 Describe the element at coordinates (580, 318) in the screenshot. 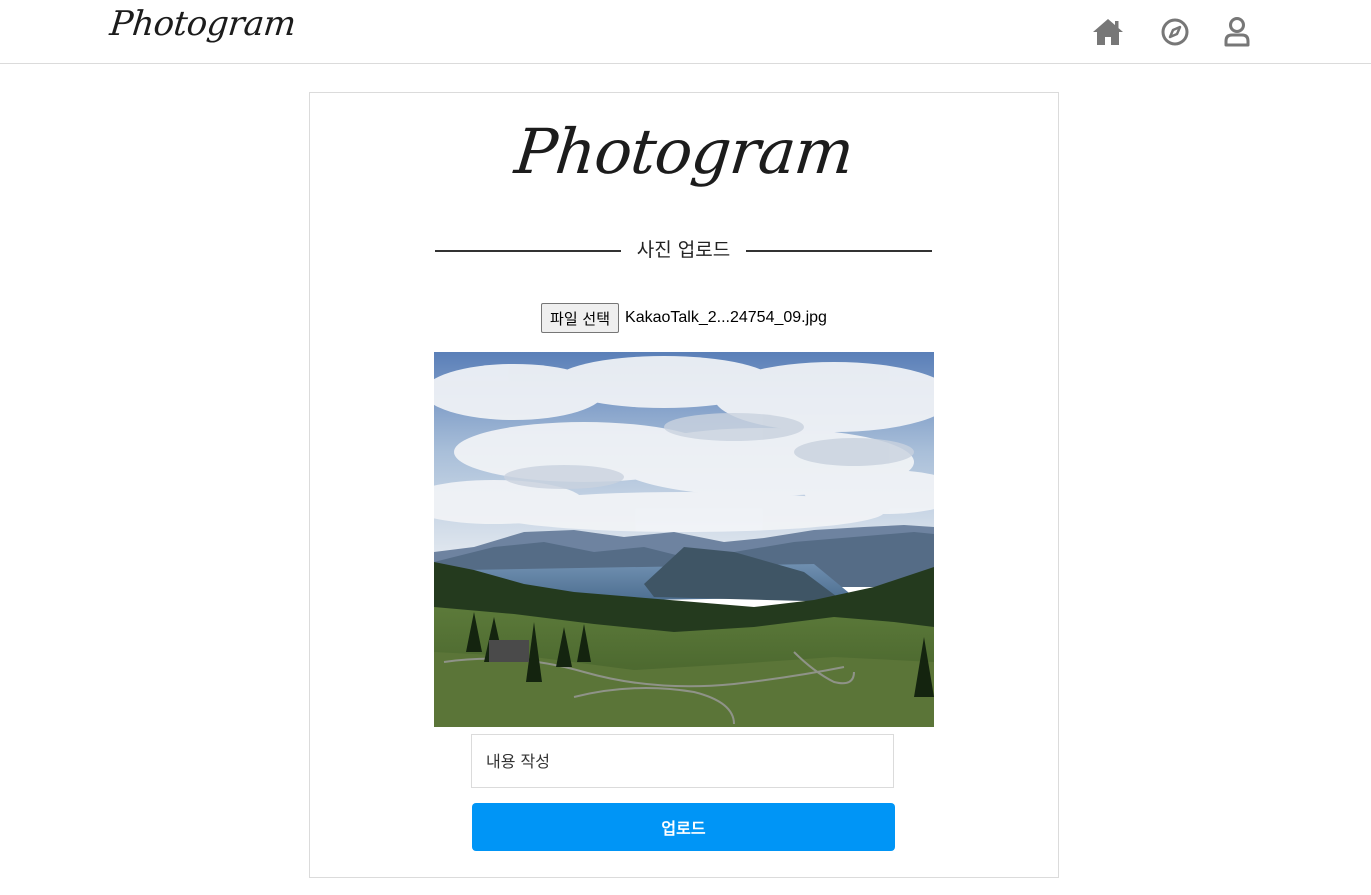

I see `choose-file-button: 파일 선택` at that location.